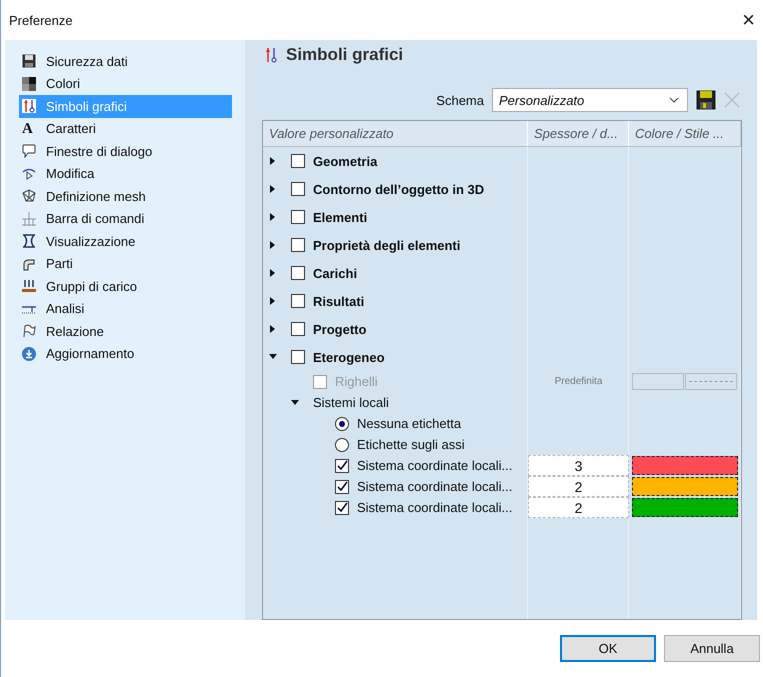 The image size is (763, 677). What do you see at coordinates (125, 286) in the screenshot?
I see `sidebar-item: Gruppi di carico` at bounding box center [125, 286].